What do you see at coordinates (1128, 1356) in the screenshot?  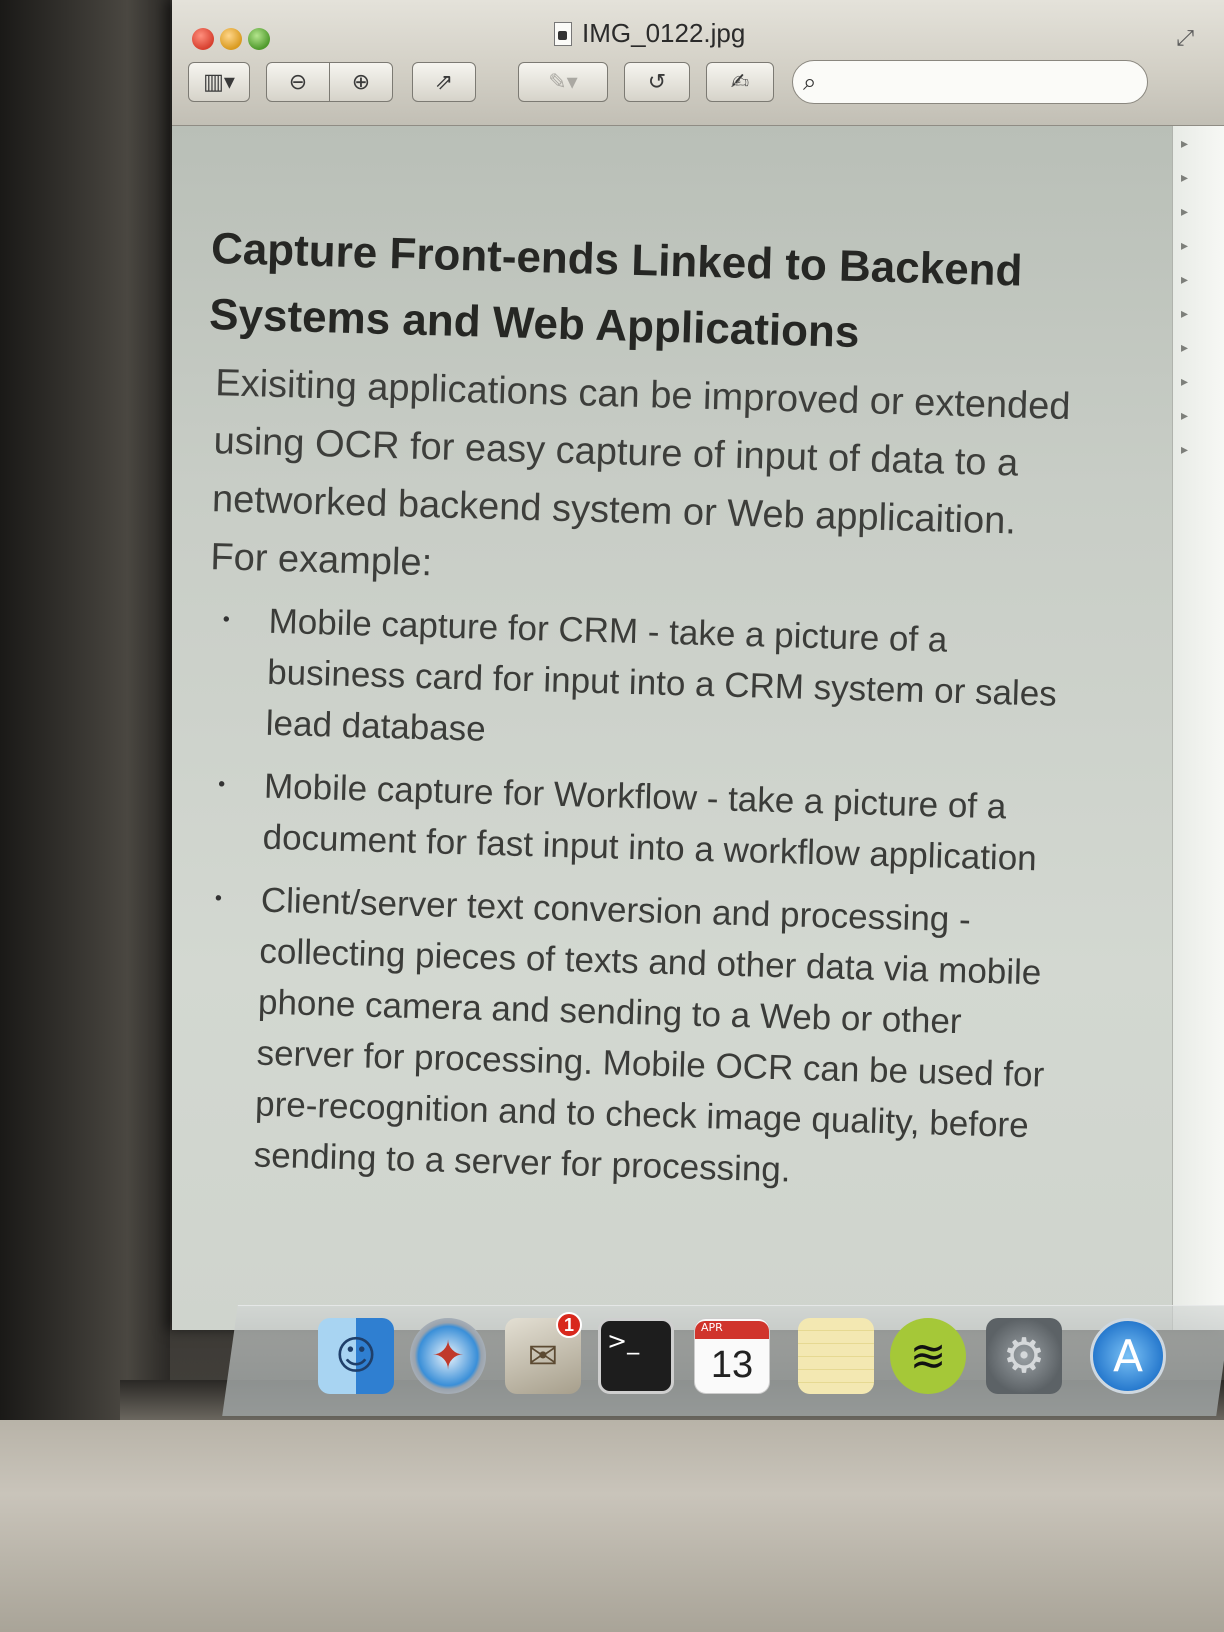 I see `app-store-icon: A` at bounding box center [1128, 1356].